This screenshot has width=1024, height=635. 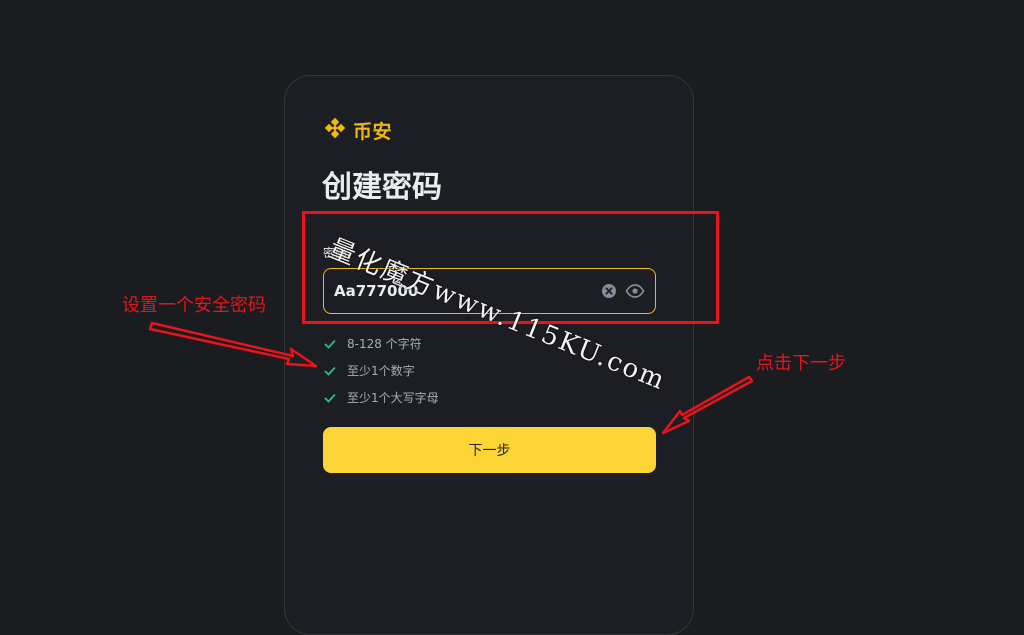 What do you see at coordinates (707, 405) in the screenshot?
I see `arrow-right-icon` at bounding box center [707, 405].